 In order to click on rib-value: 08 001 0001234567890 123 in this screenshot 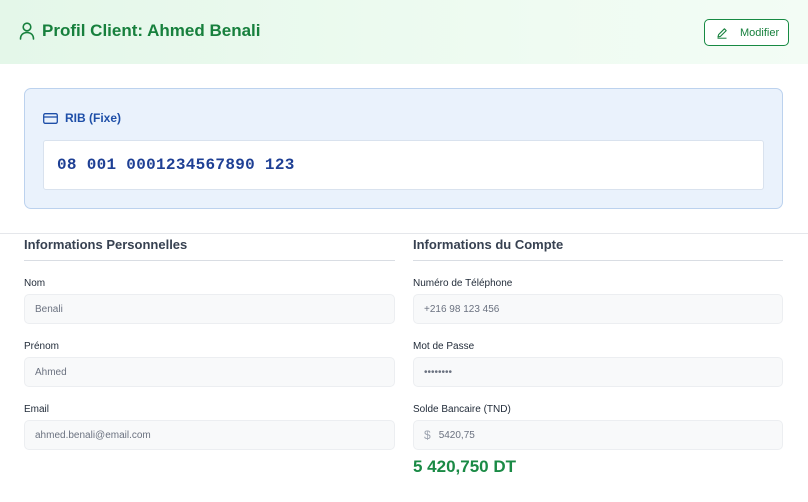, I will do `click(176, 165)`.